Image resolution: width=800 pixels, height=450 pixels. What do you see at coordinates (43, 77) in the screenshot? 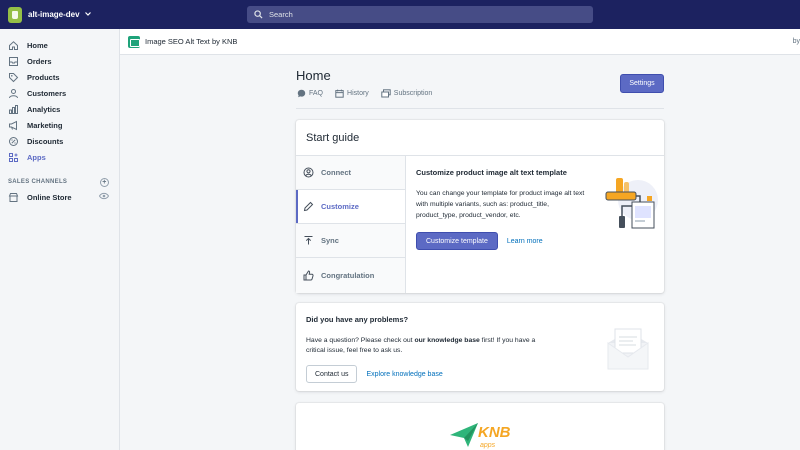
I see `sidebar-item-label: Products` at bounding box center [43, 77].